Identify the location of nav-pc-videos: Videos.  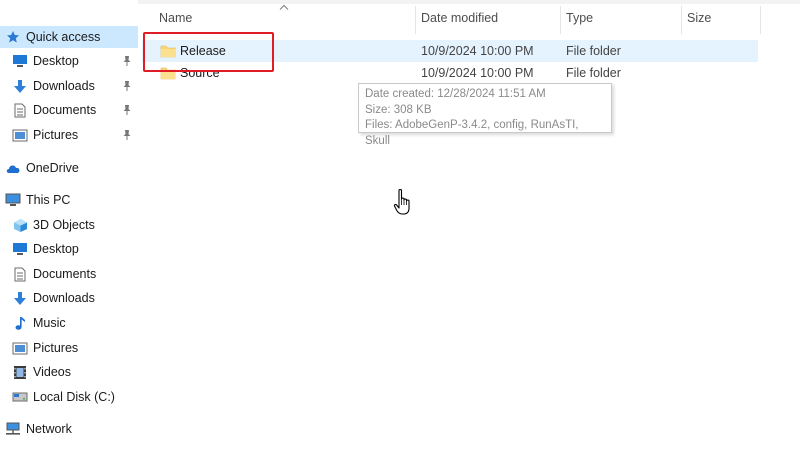
(69, 372).